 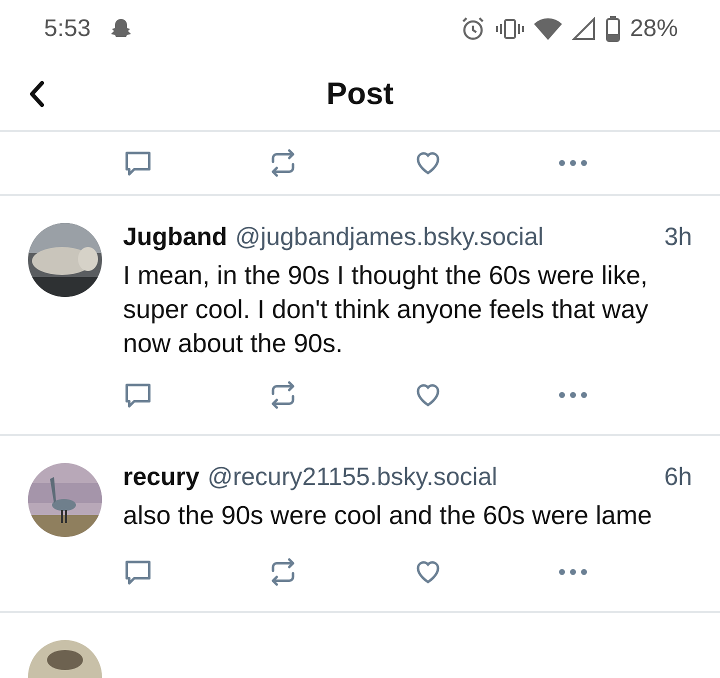 I want to click on author-name: recury, so click(x=161, y=477).